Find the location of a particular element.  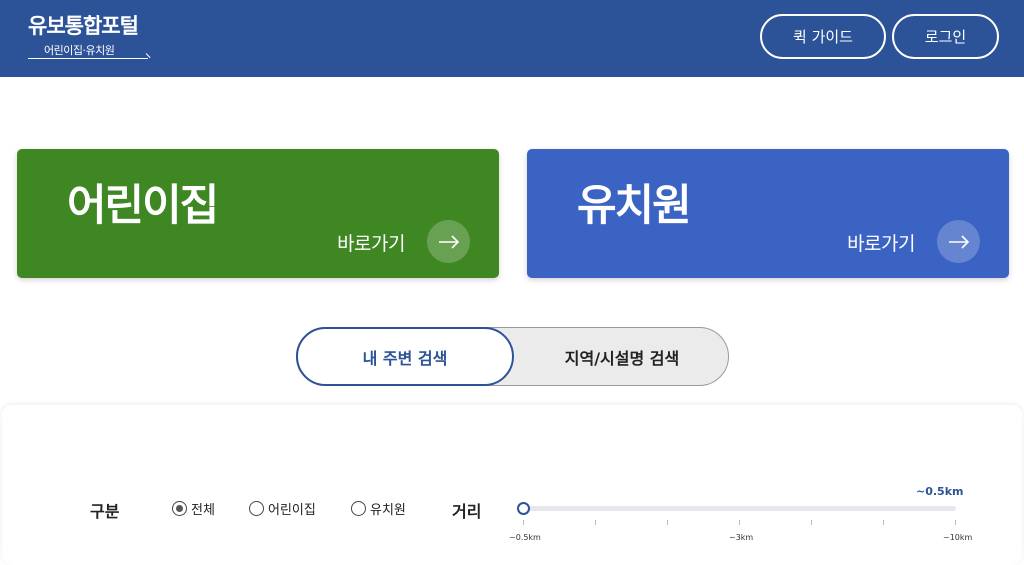

logo-underline is located at coordinates (88, 58).